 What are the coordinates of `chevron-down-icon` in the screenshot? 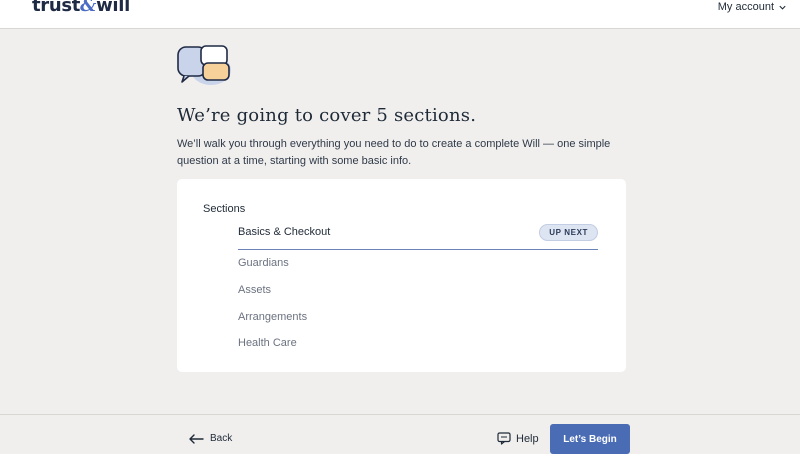 It's located at (782, 7).